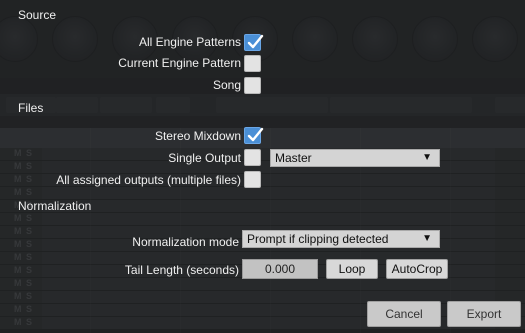  What do you see at coordinates (280, 269) in the screenshot?
I see `tail-length-input: 0.000` at bounding box center [280, 269].